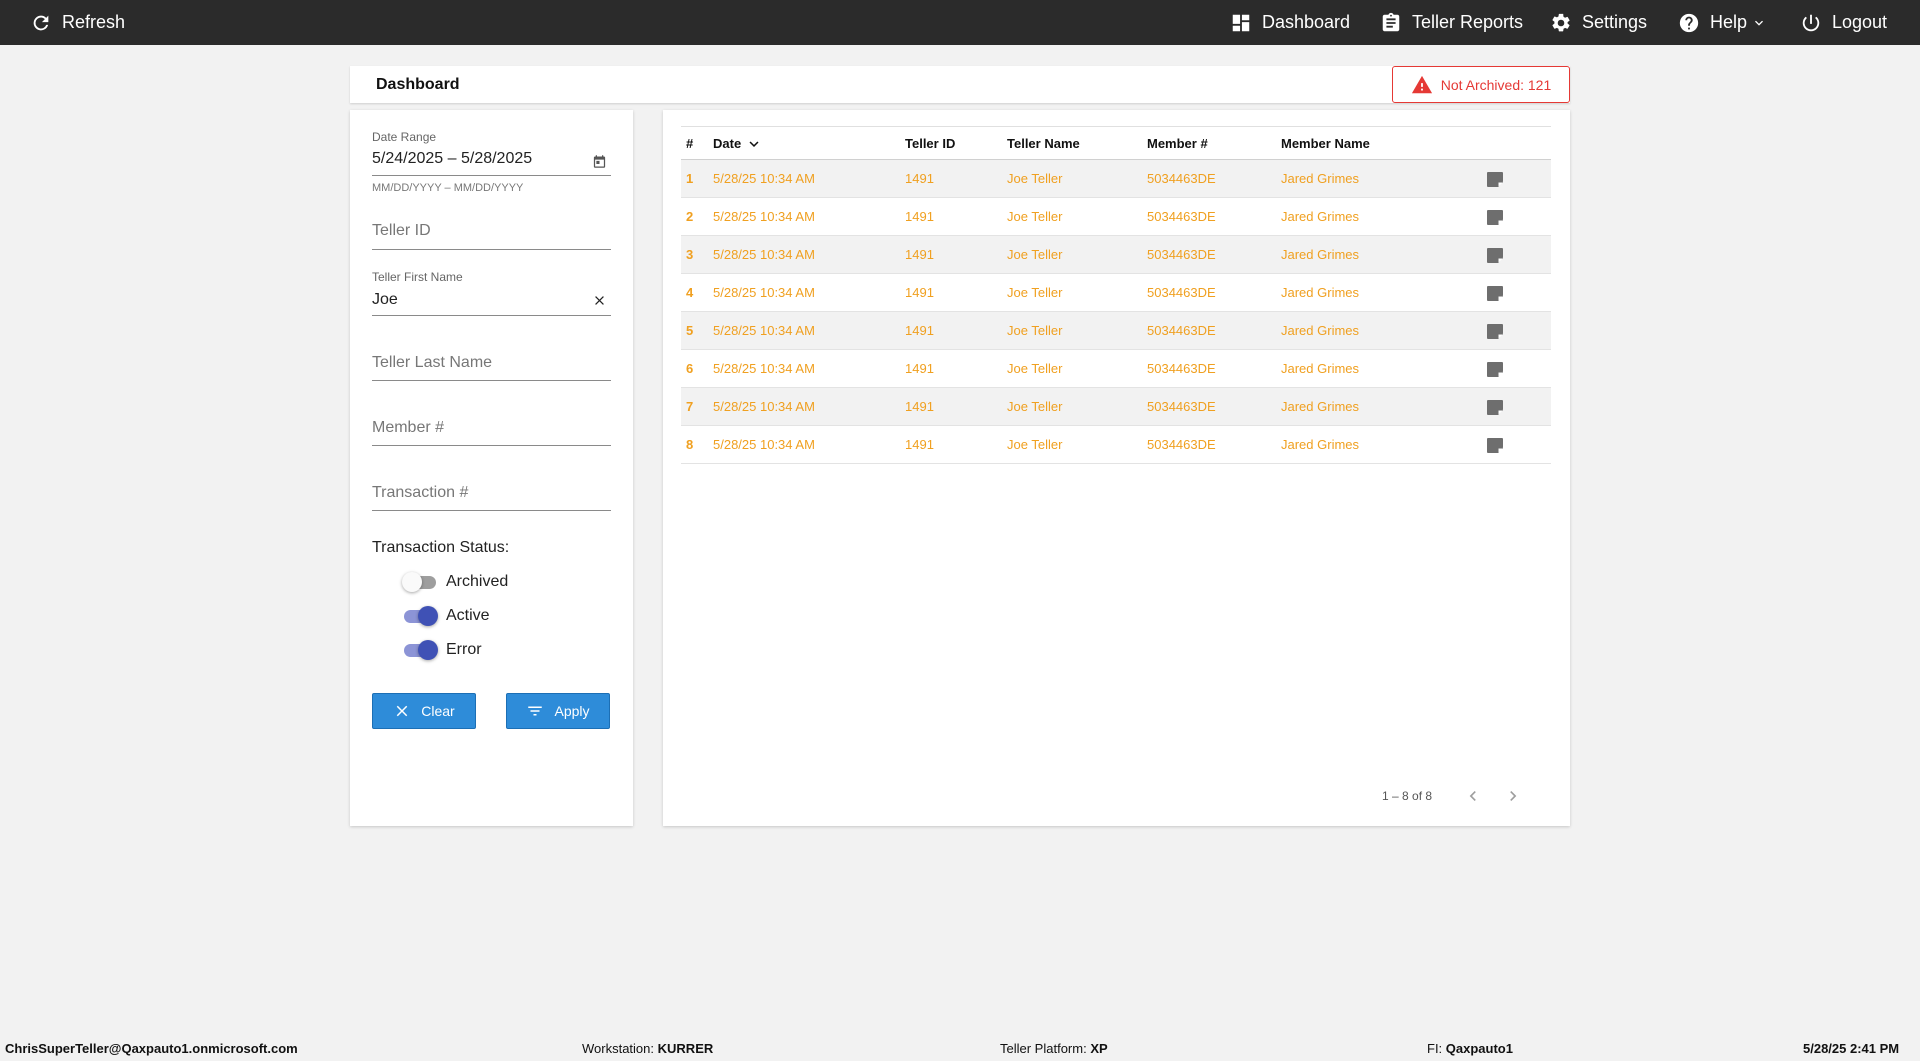  What do you see at coordinates (1722, 22) in the screenshot?
I see `nav-help-menu: Help` at bounding box center [1722, 22].